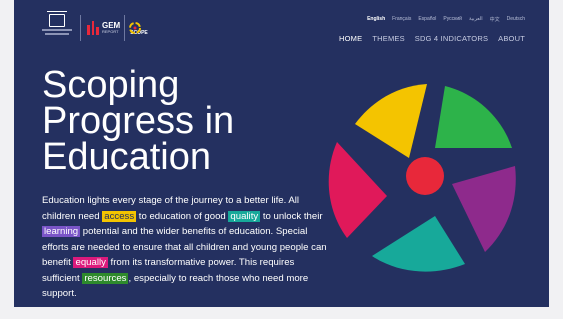 This screenshot has width=563, height=319. What do you see at coordinates (90, 262) in the screenshot?
I see `highlight-equally: equally` at bounding box center [90, 262].